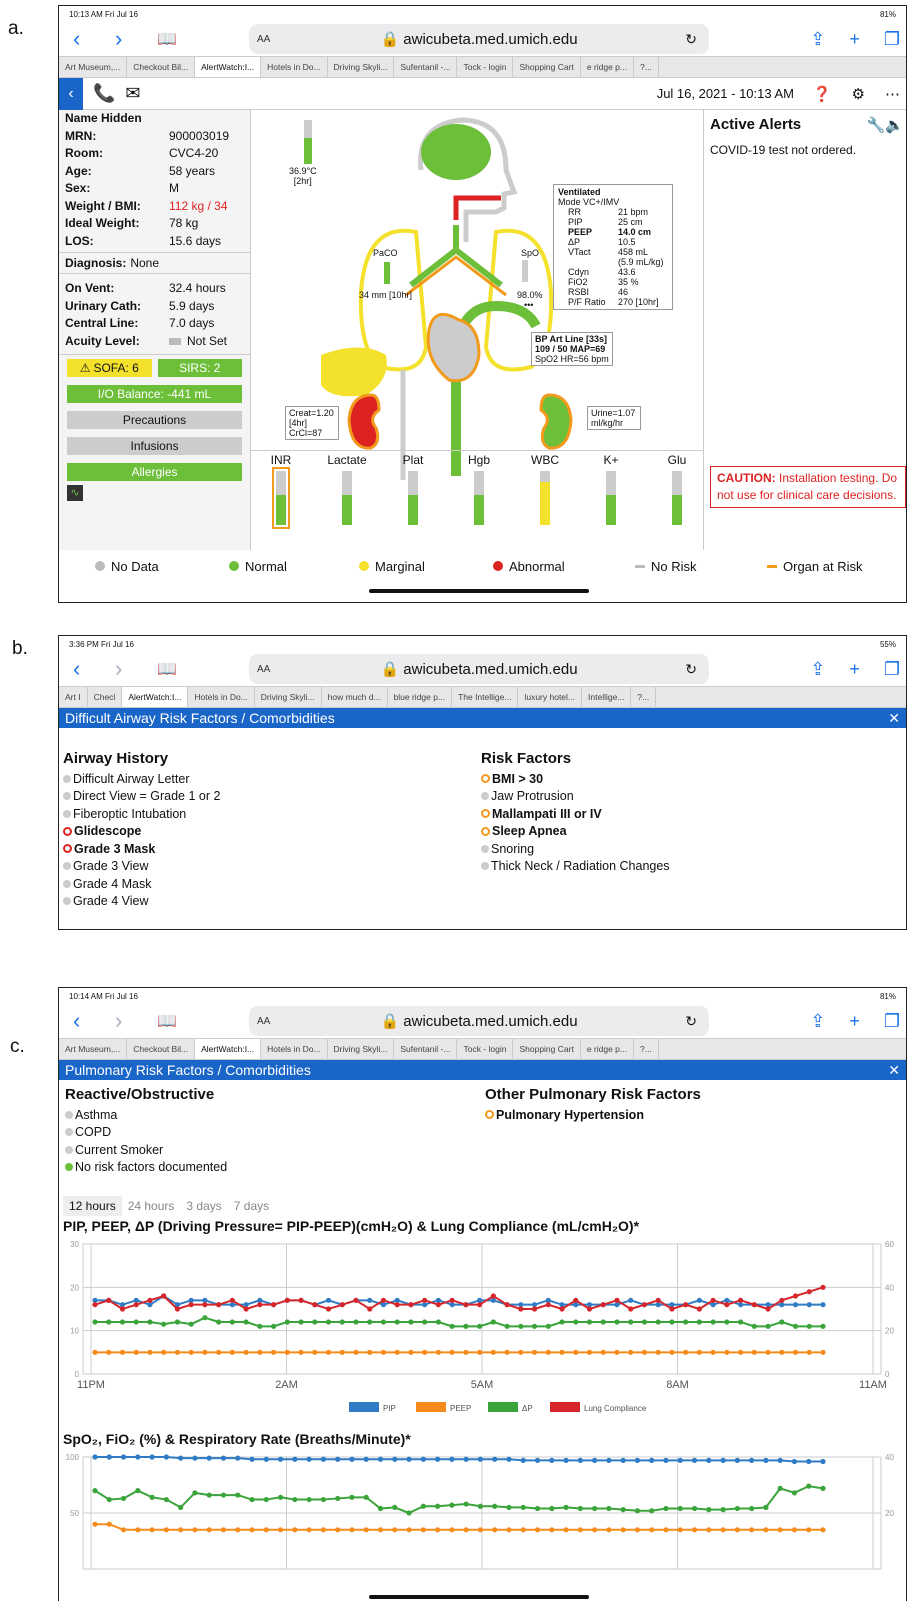 The height and width of the screenshot is (1601, 907). What do you see at coordinates (479, 489) in the screenshot?
I see `lab-column: Hgb` at bounding box center [479, 489].